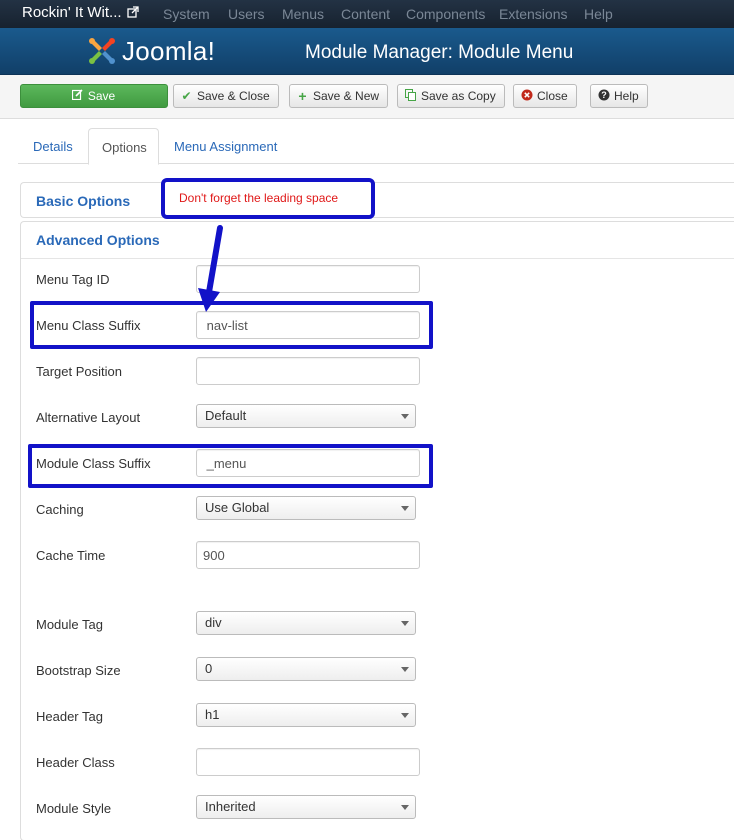  What do you see at coordinates (552, 96) in the screenshot?
I see `close-label: Close` at bounding box center [552, 96].